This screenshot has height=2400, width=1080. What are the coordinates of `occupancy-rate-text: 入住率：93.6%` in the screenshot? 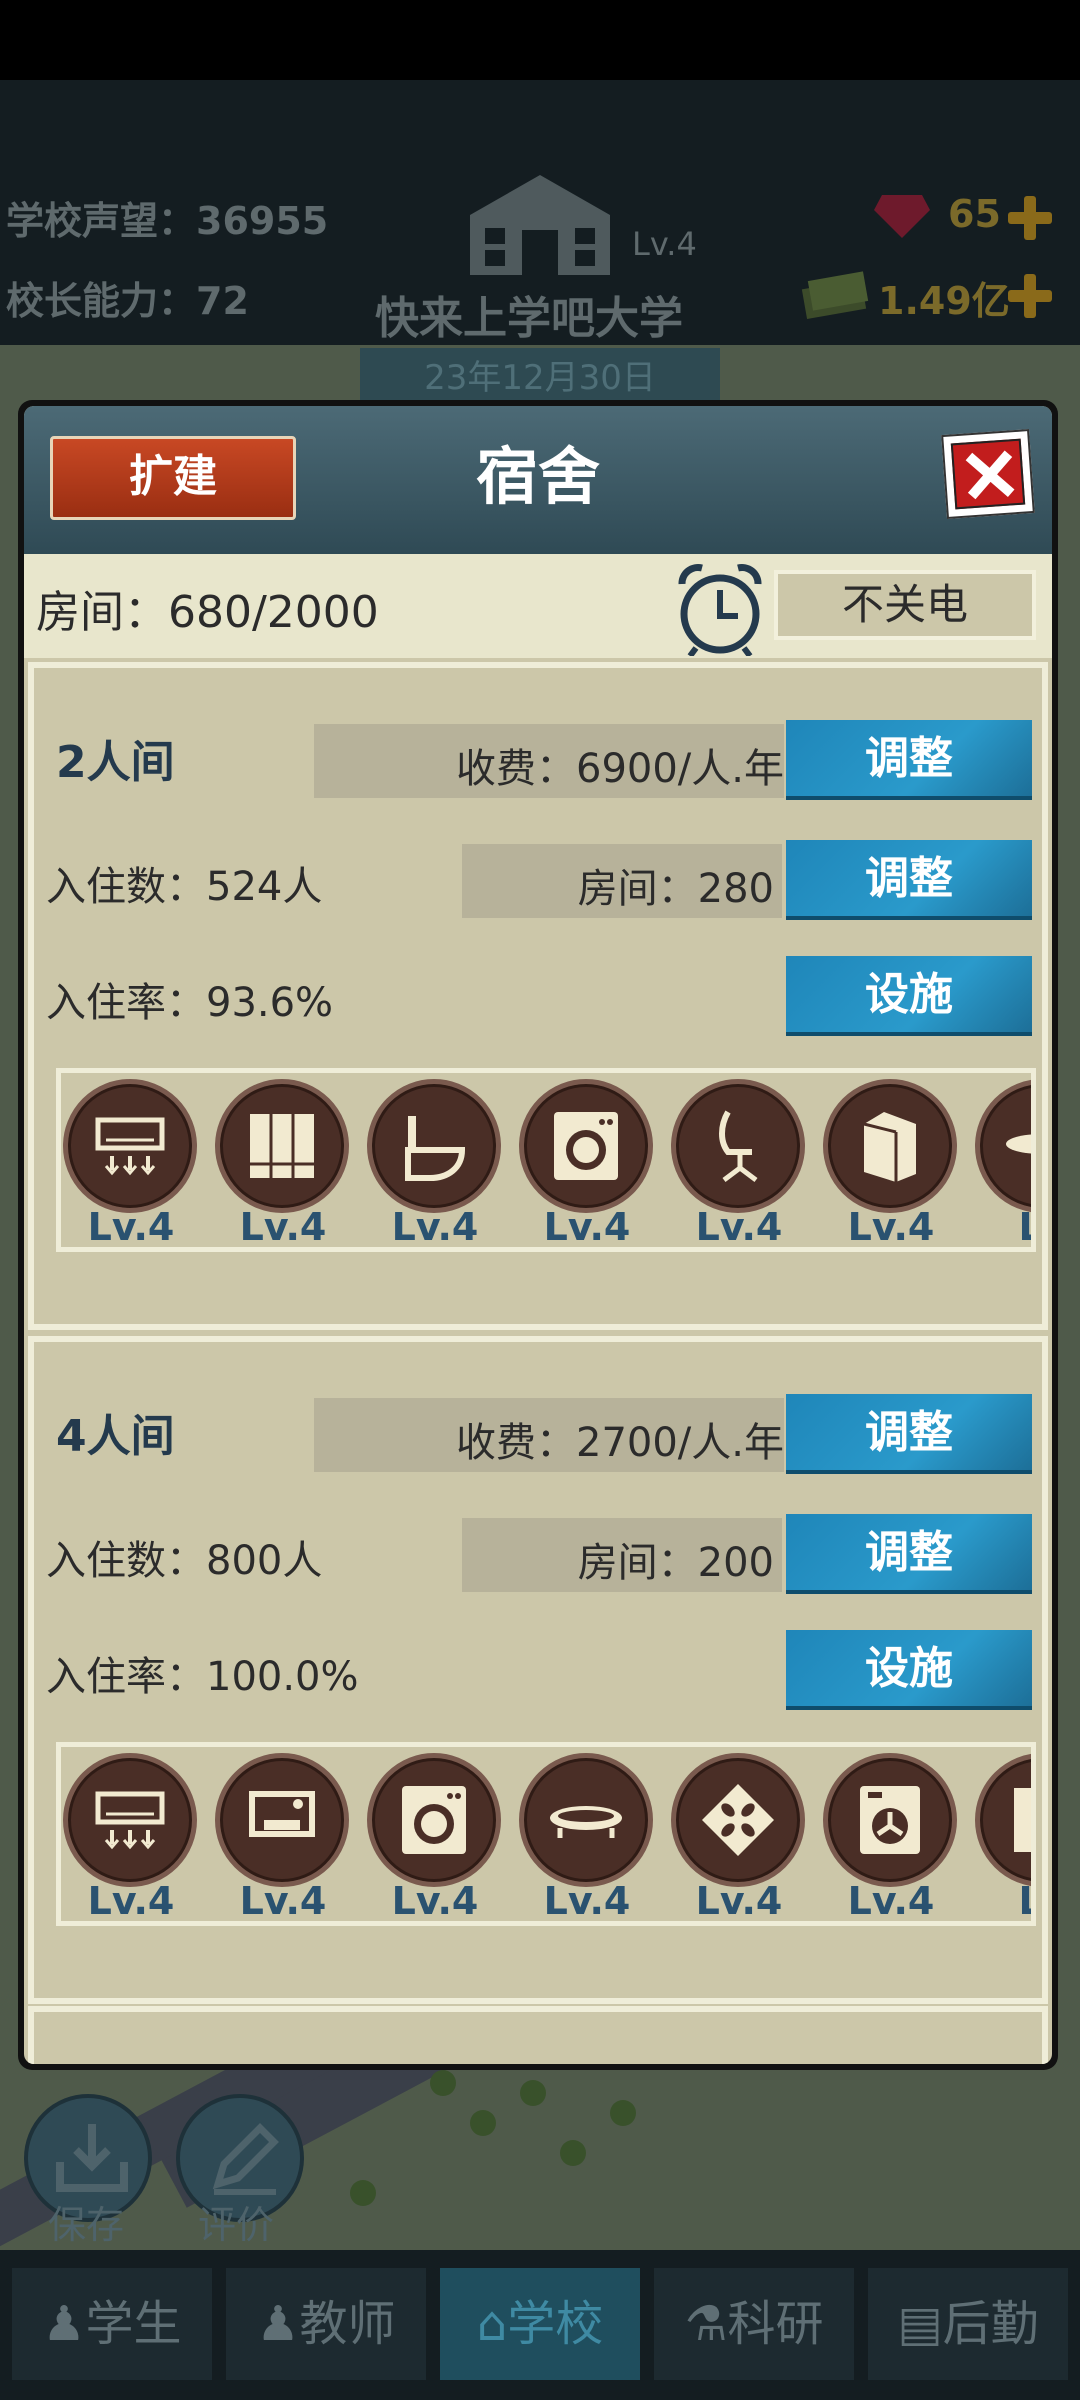 It's located at (190, 1003).